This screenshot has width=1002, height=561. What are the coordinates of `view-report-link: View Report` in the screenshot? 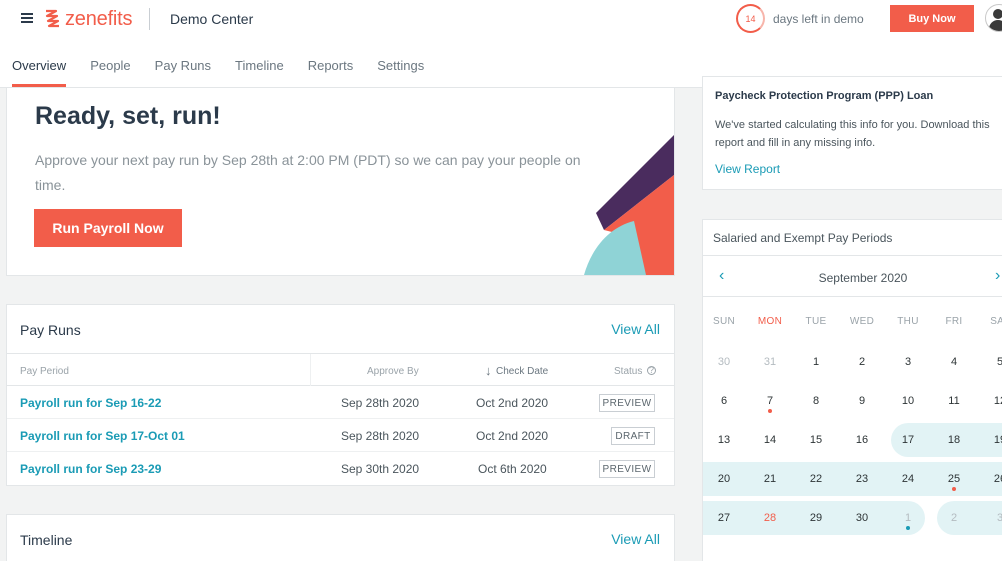 It's located at (747, 169).